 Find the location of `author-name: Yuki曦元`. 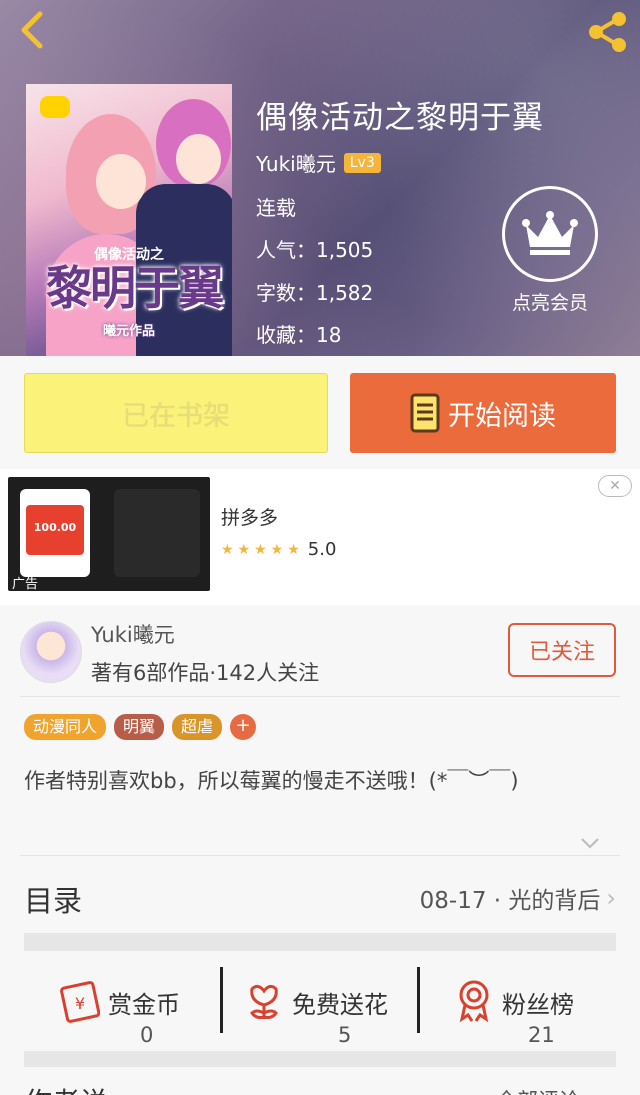

author-name: Yuki曦元 is located at coordinates (296, 162).